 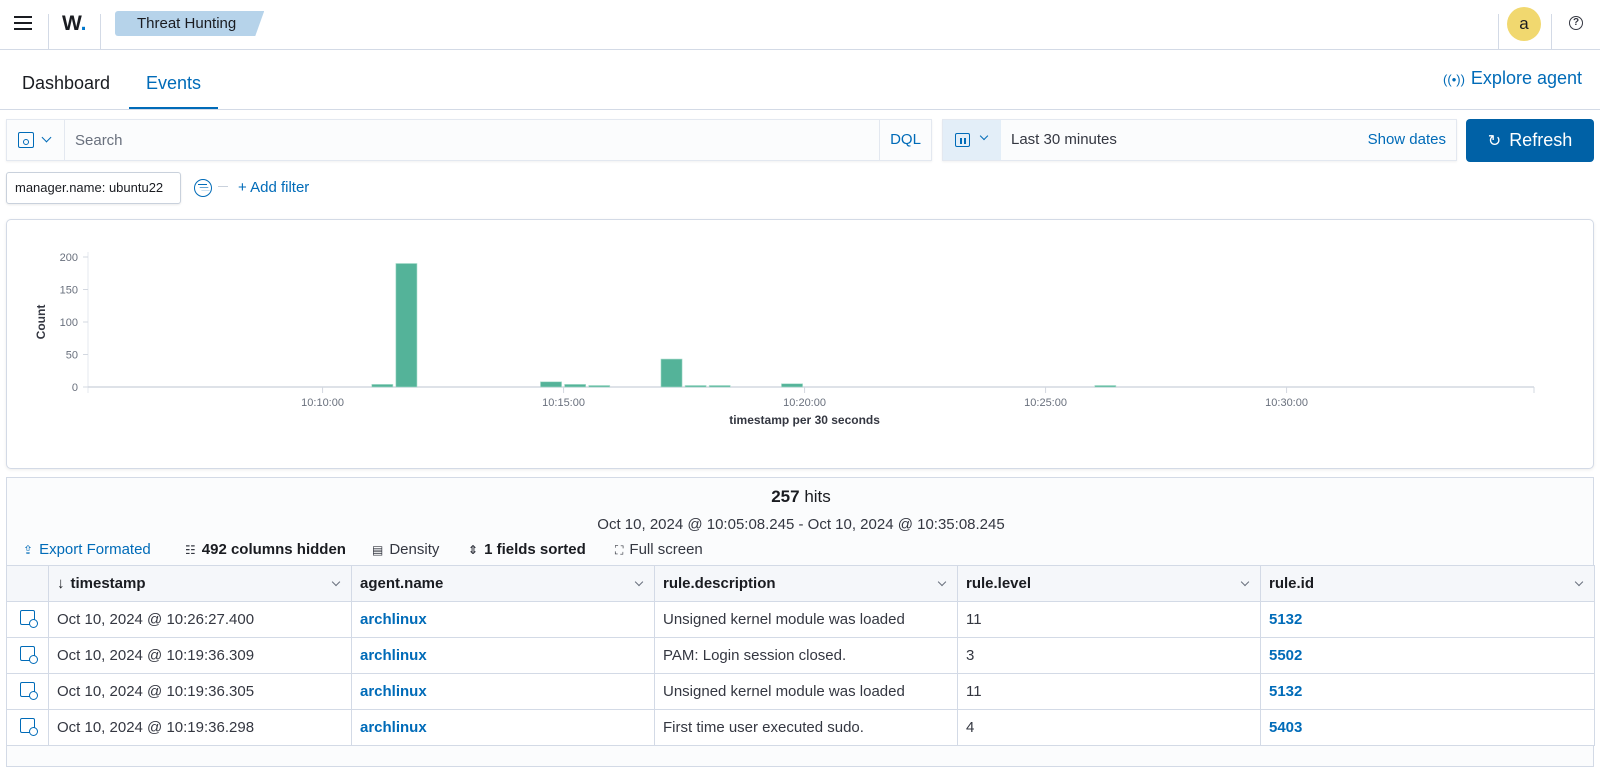 What do you see at coordinates (93, 188) in the screenshot?
I see `filter-pill: manager.name: ubuntu22` at bounding box center [93, 188].